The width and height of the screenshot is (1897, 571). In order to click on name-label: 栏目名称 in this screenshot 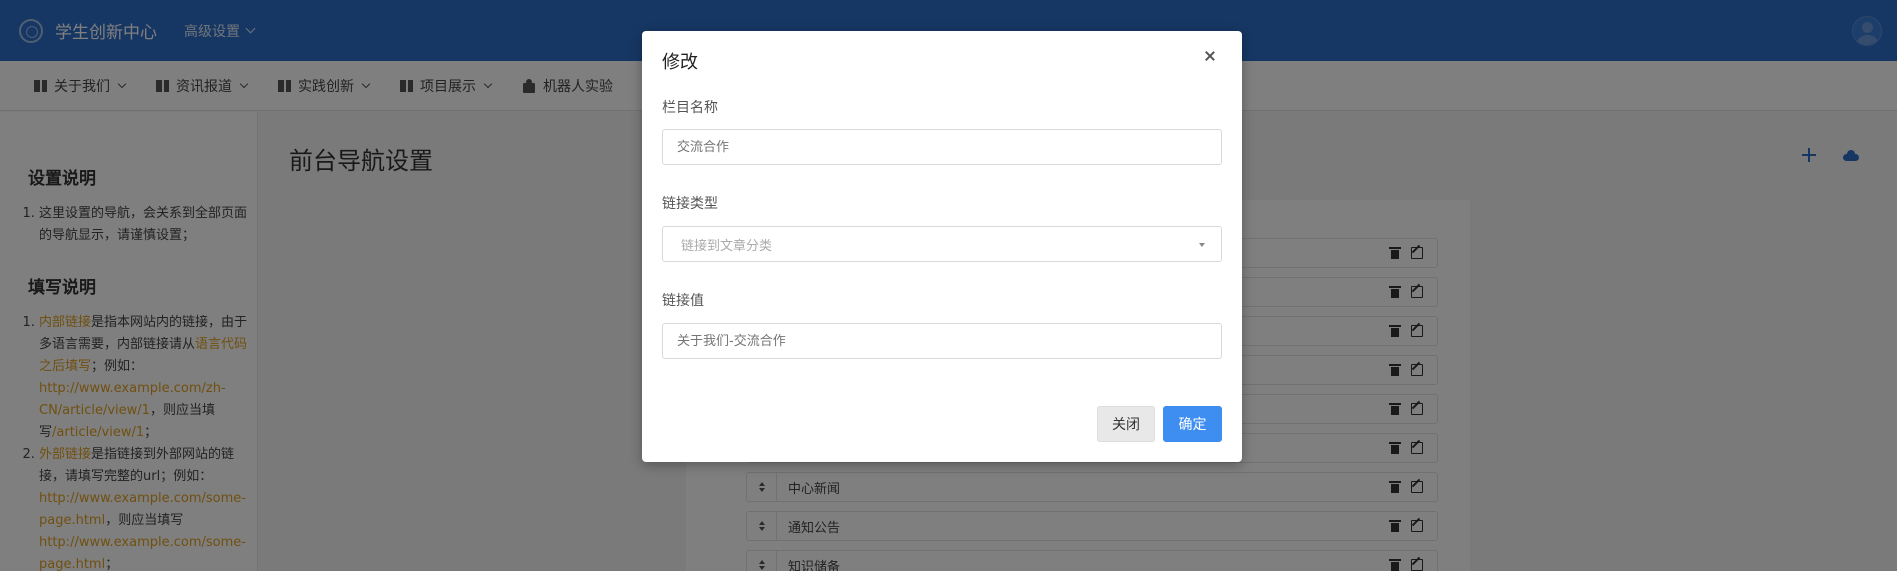, I will do `click(690, 108)`.